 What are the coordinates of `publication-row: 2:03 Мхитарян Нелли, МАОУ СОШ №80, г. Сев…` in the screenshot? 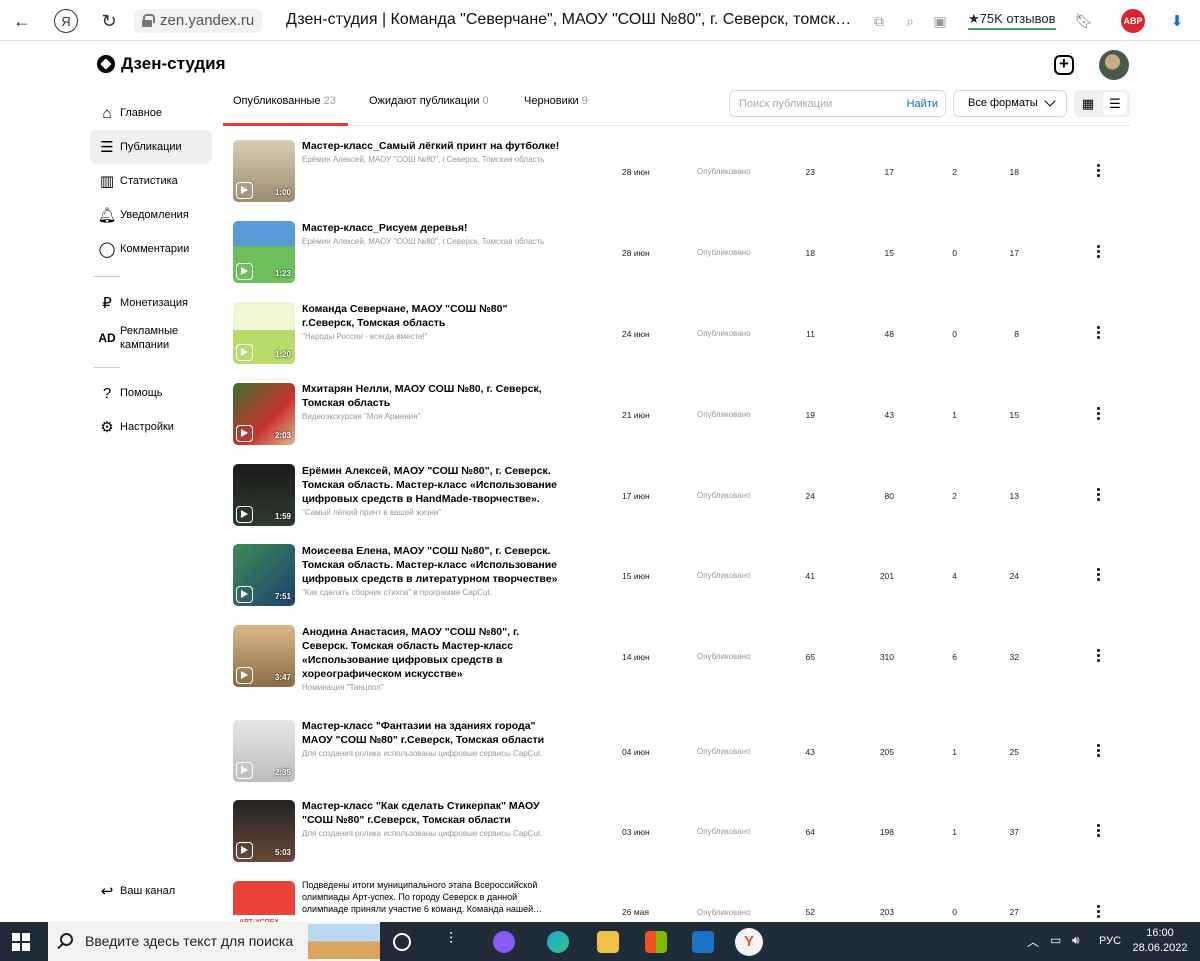 It's located at (676, 409).